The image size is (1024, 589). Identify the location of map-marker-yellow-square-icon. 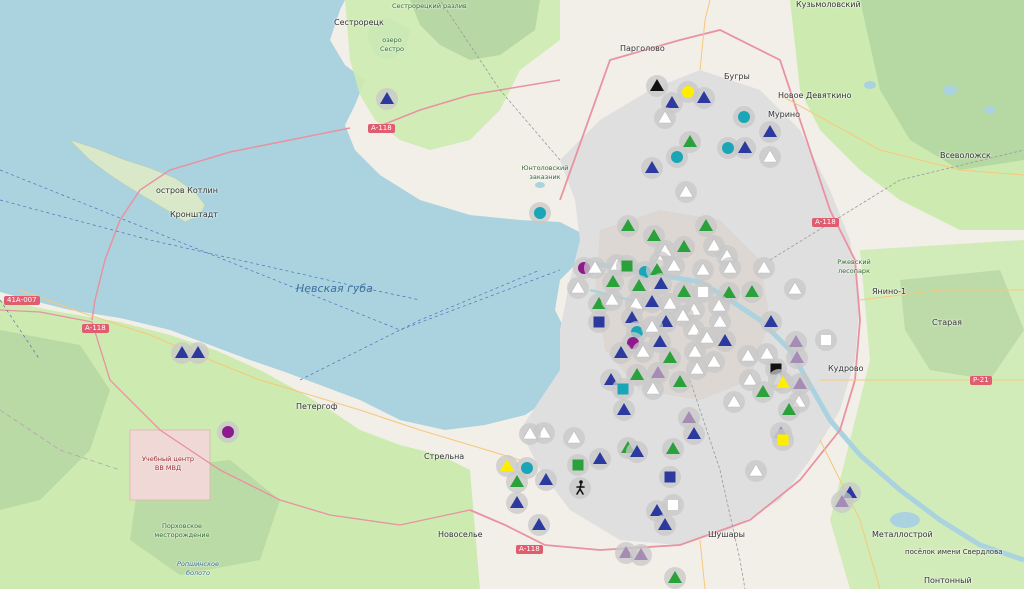
(783, 440).